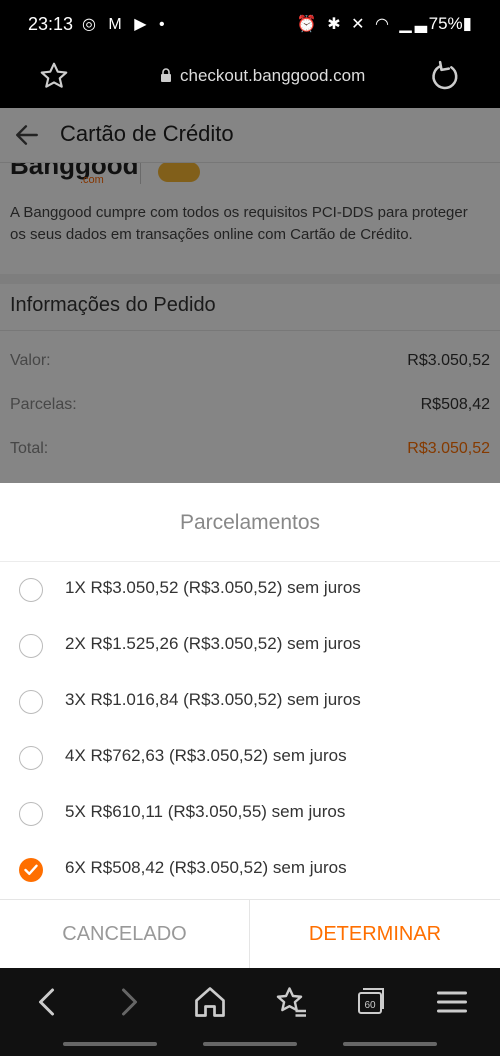 This screenshot has height=1056, width=500. Describe the element at coordinates (250, 522) in the screenshot. I see `sheet-title: Parcelamentos` at that location.